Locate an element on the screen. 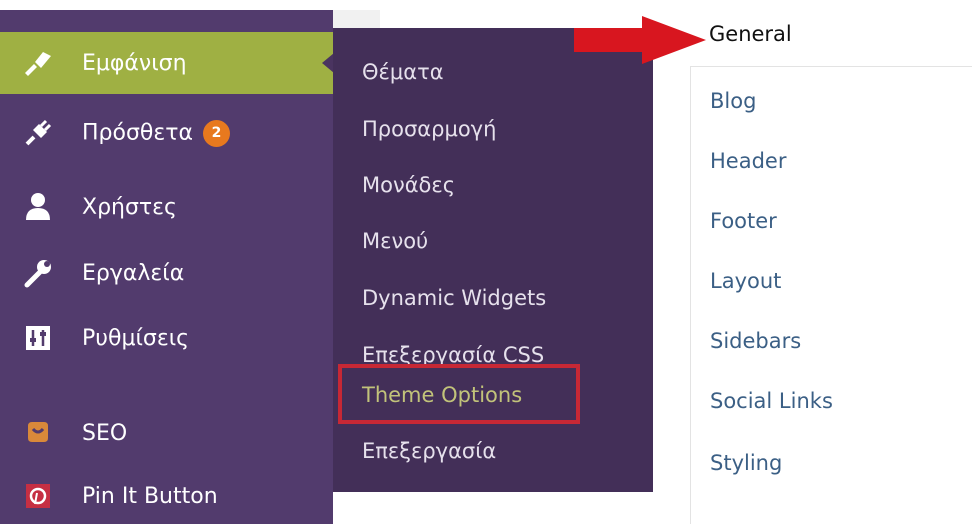 The height and width of the screenshot is (524, 972). tab-sidebars: Sidebars is located at coordinates (755, 341).